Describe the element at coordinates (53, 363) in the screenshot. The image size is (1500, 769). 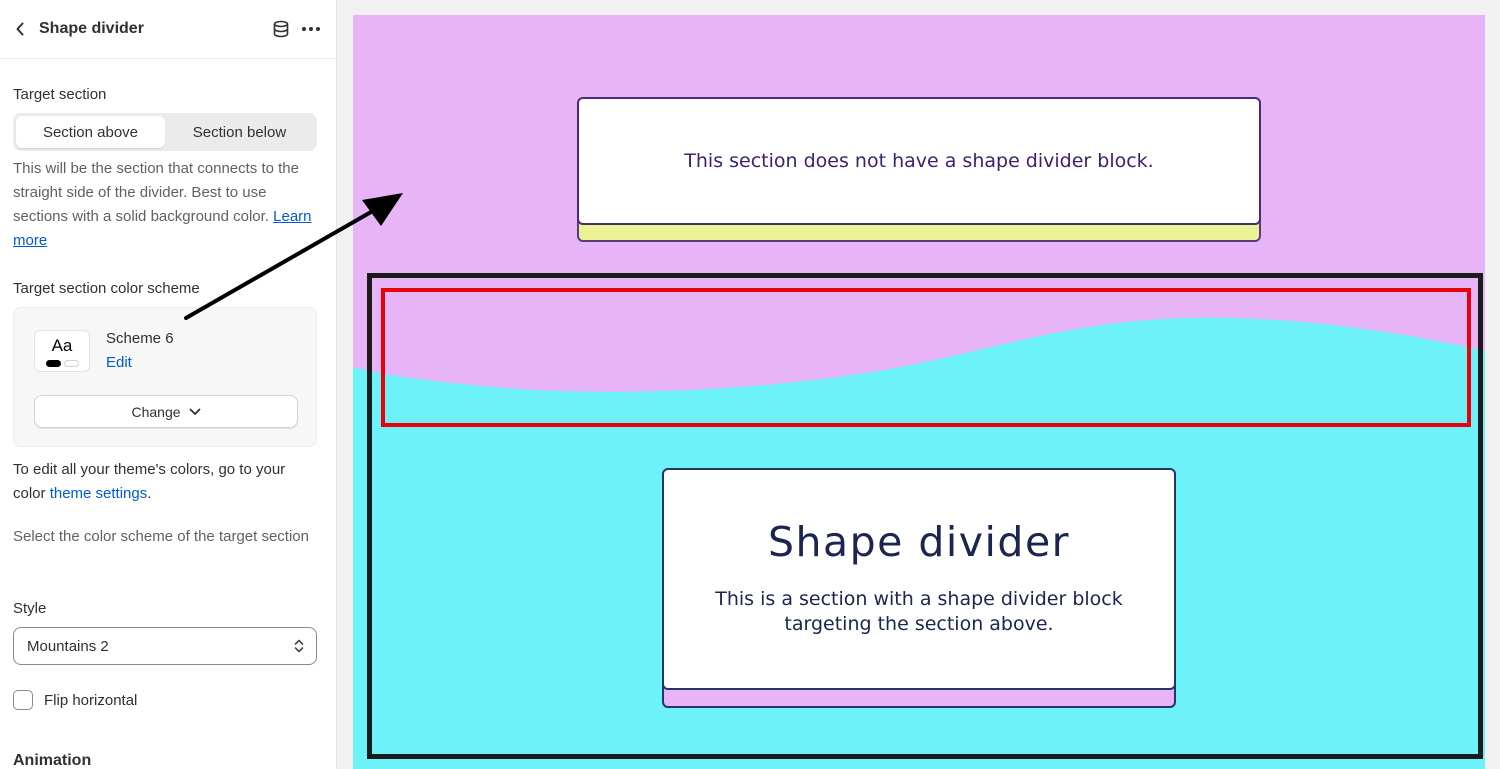
I see `swatch-primary-pill` at that location.